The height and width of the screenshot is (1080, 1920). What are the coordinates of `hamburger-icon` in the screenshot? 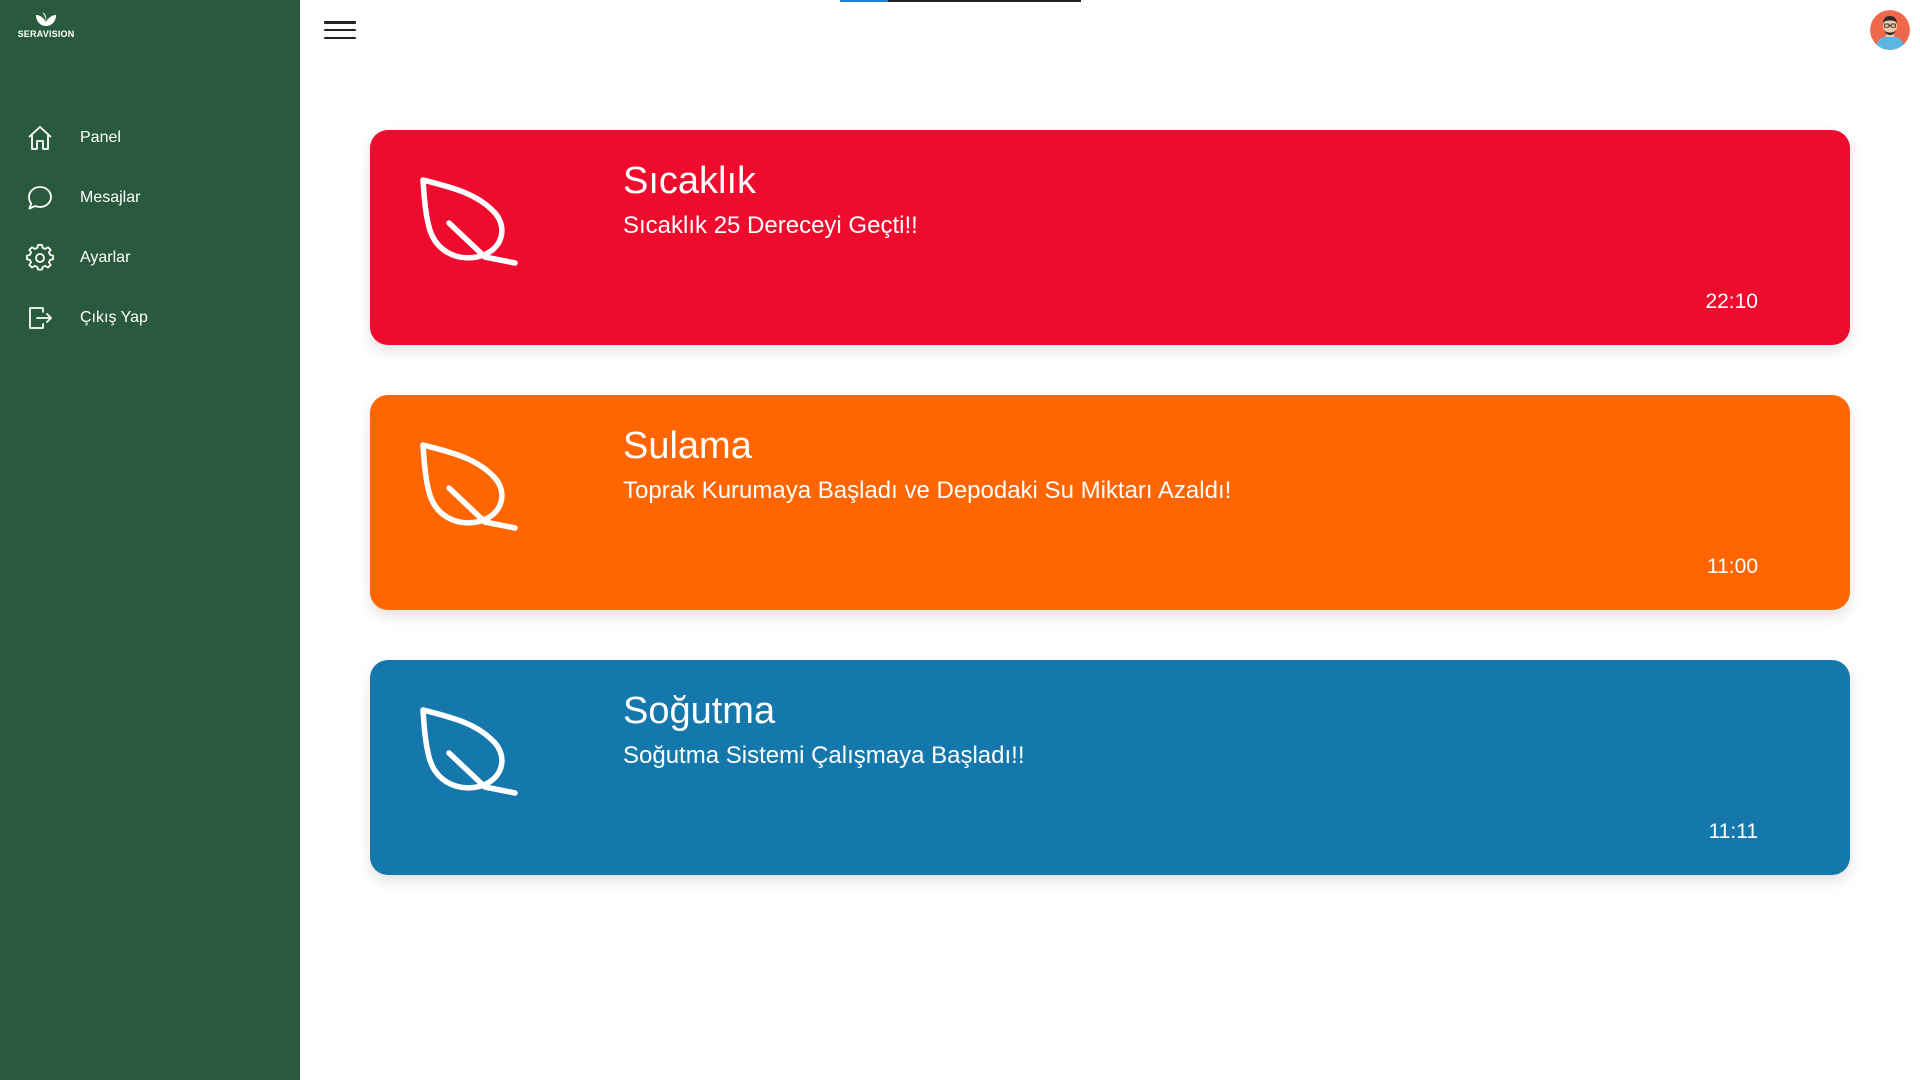 It's located at (340, 30).